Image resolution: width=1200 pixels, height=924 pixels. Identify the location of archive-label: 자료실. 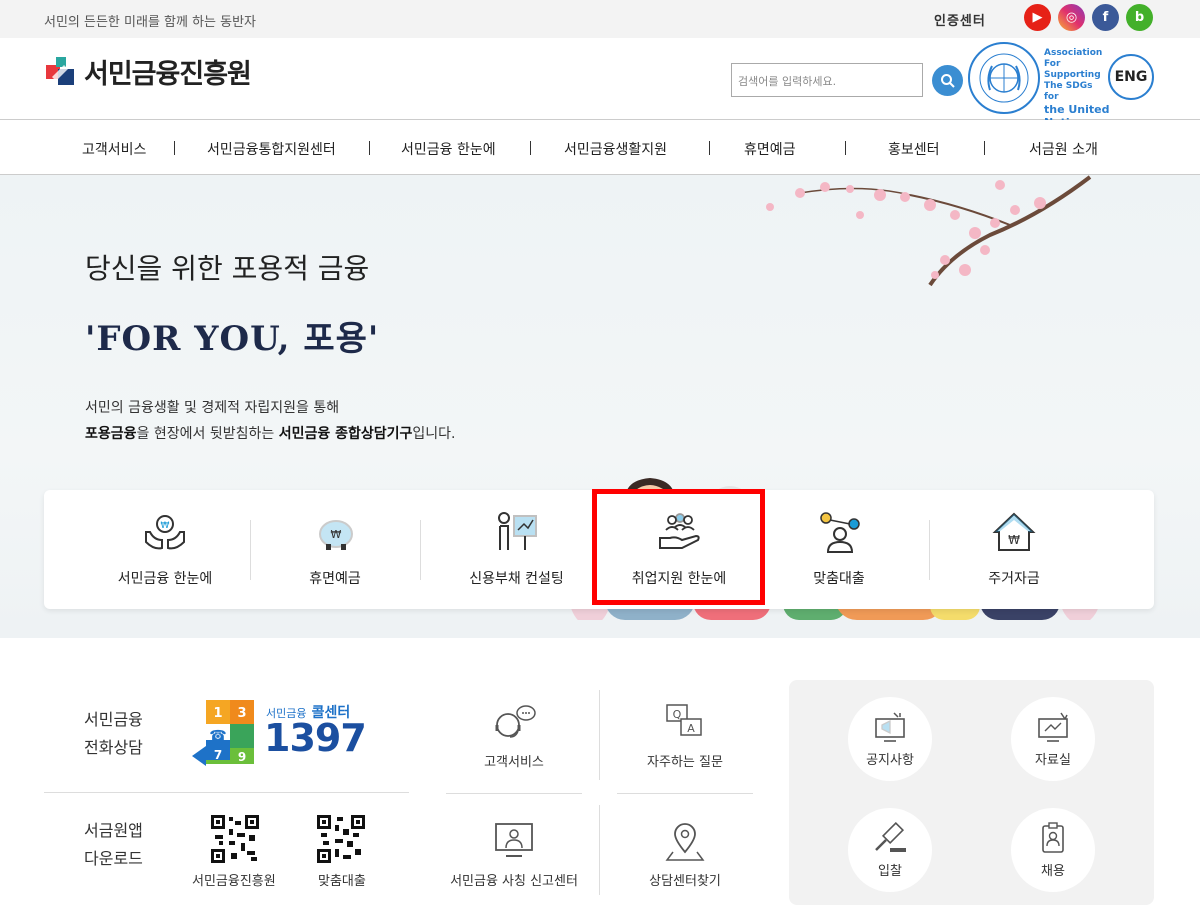
(1053, 760).